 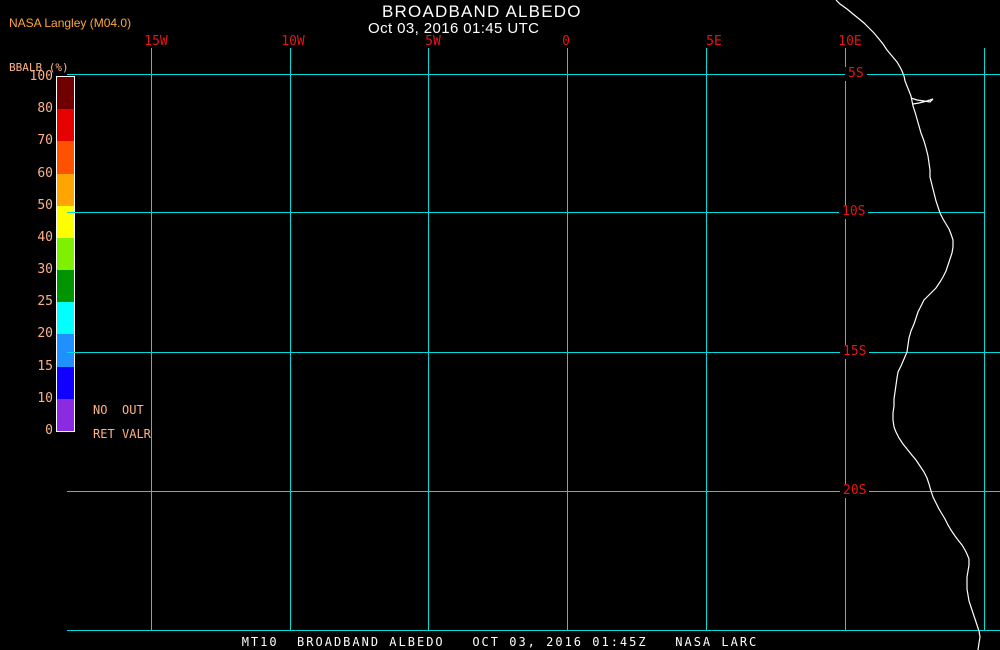 I want to click on colorbar-tick-label: 10, so click(x=45, y=398).